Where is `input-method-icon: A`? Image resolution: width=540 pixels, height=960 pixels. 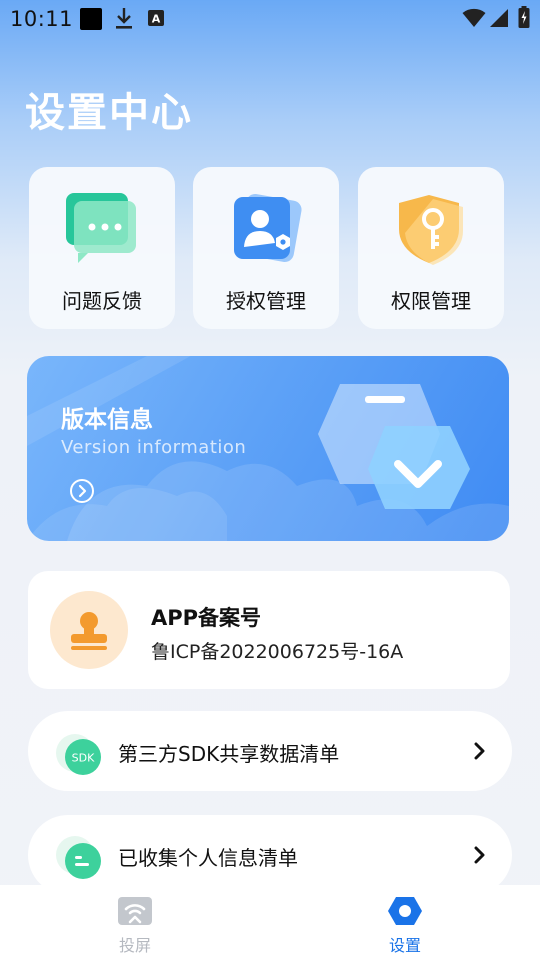 input-method-icon: A is located at coordinates (156, 18).